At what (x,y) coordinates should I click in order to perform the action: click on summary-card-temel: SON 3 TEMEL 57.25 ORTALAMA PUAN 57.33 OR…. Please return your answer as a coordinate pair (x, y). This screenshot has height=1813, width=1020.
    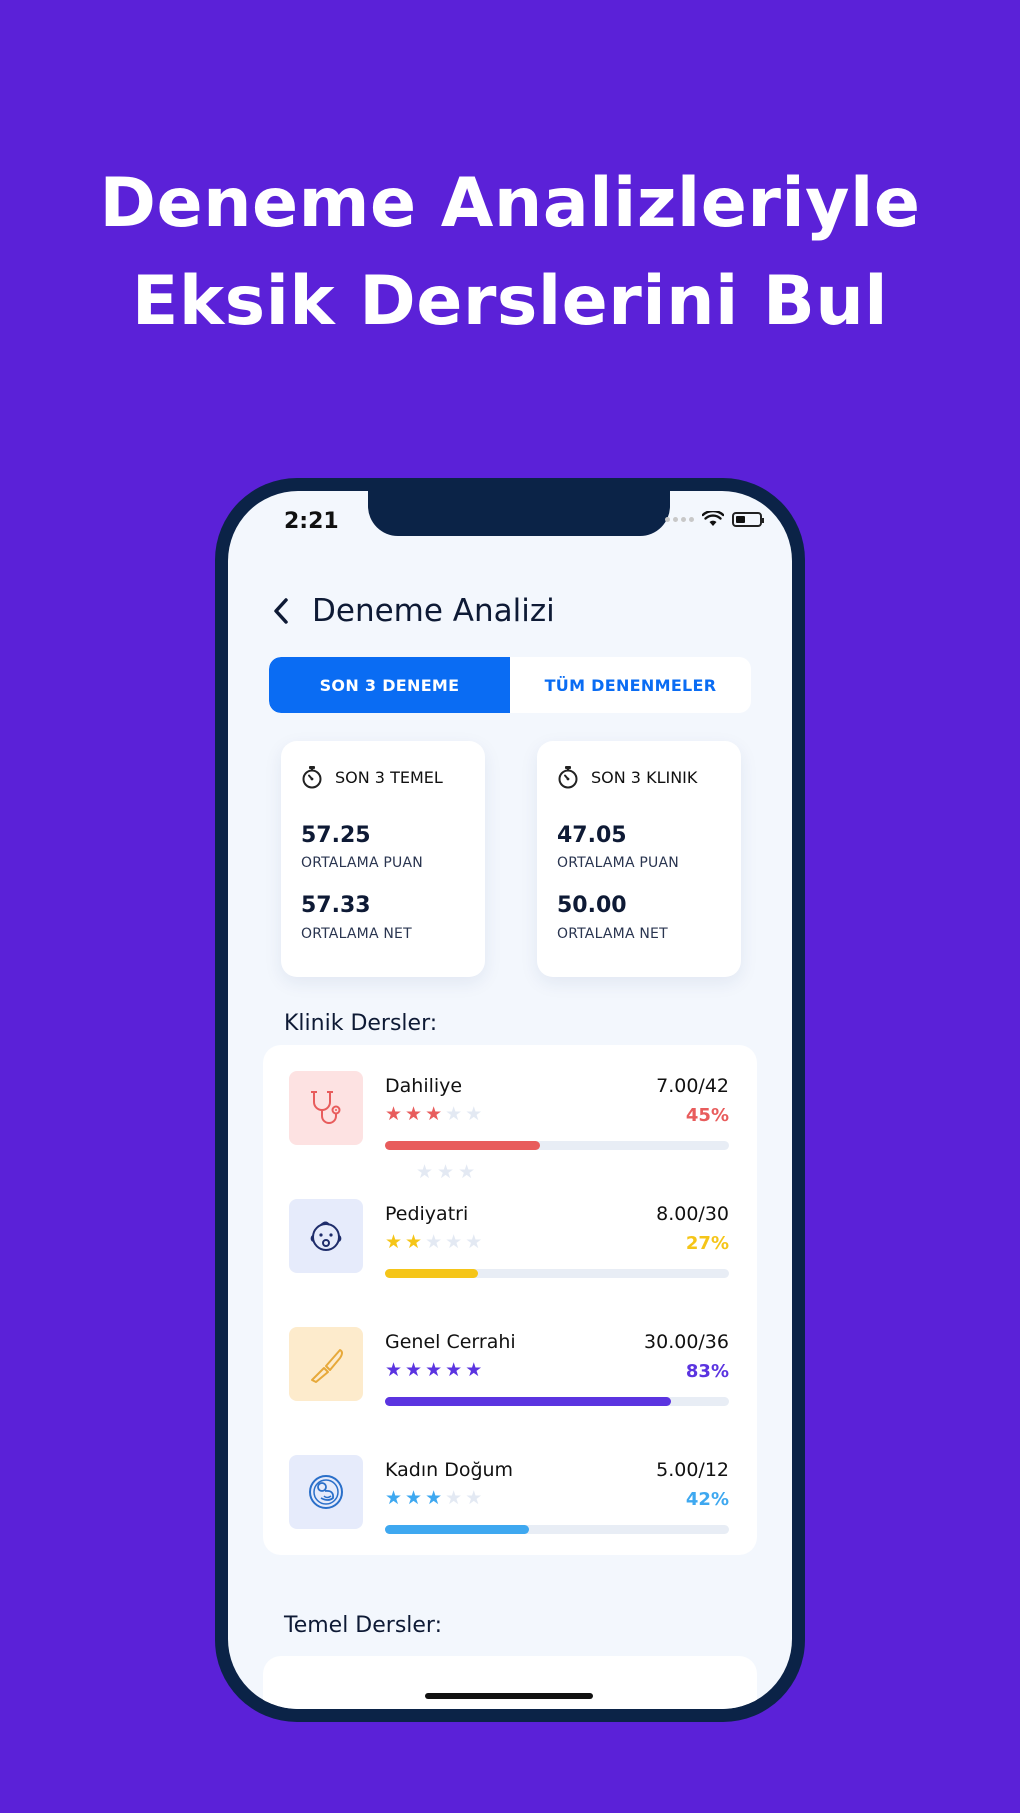
    Looking at the image, I should click on (383, 859).